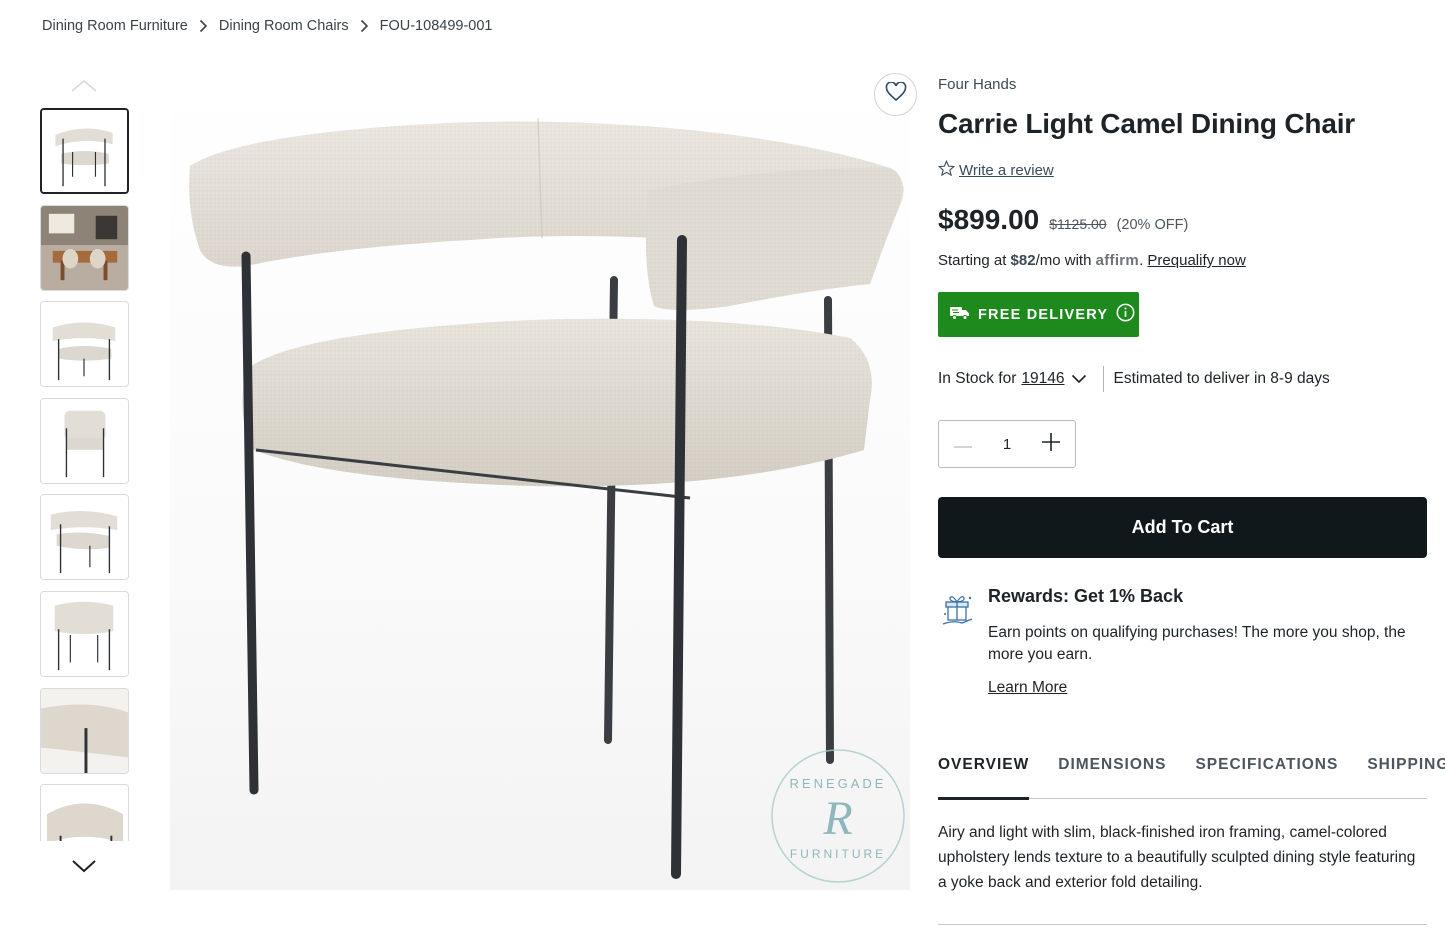 Image resolution: width=1445 pixels, height=930 pixels. I want to click on affirm-logo: affirm, so click(1117, 260).